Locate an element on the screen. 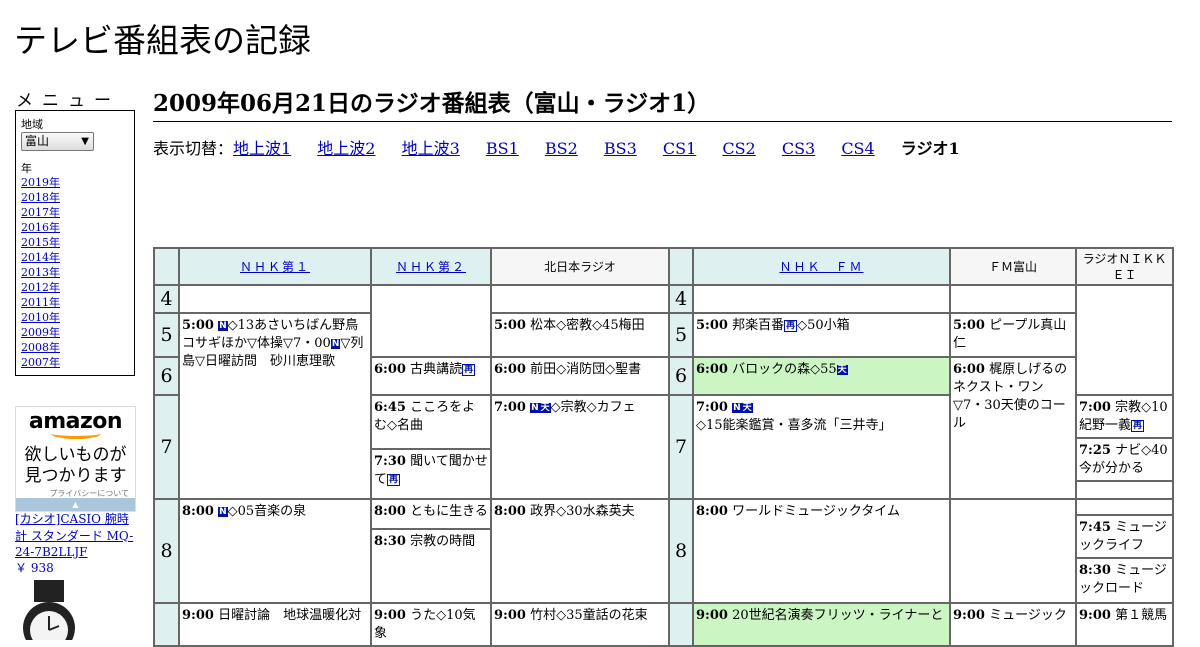 The width and height of the screenshot is (1200, 647). region-select: 富山 ▼ is located at coordinates (57, 141).